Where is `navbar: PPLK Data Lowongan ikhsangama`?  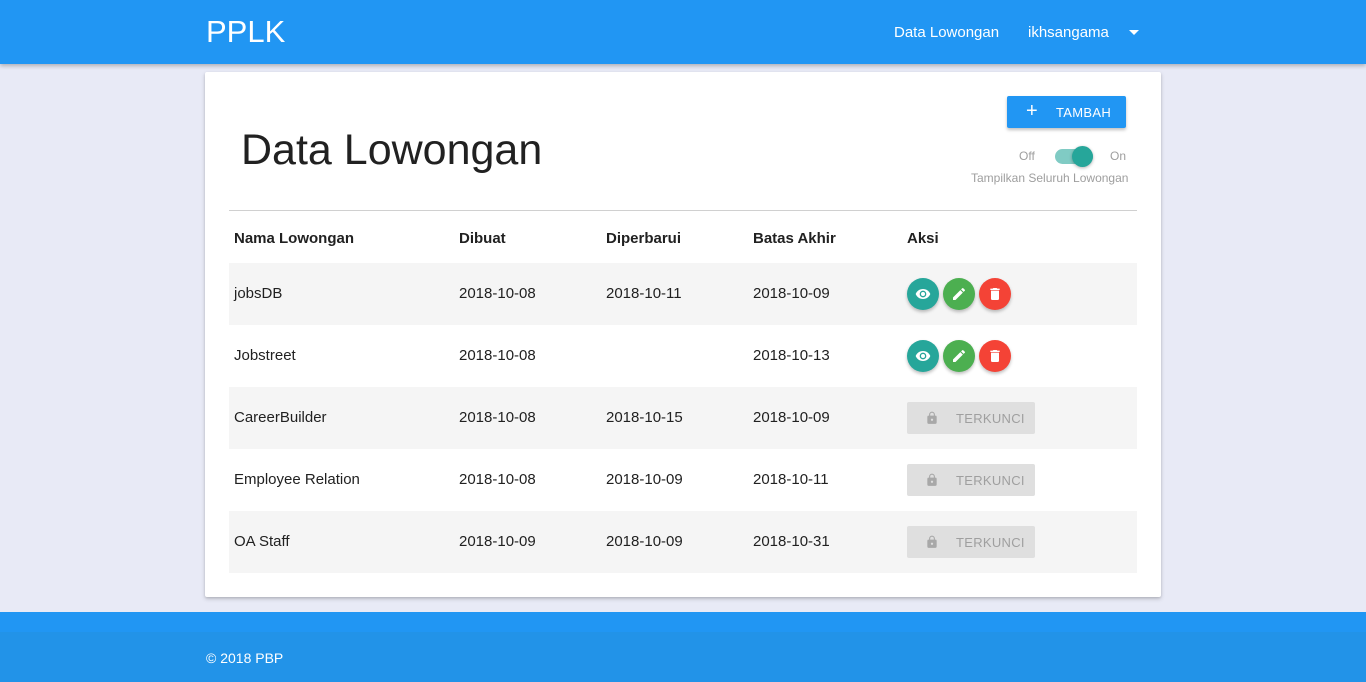
navbar: PPLK Data Lowongan ikhsangama is located at coordinates (683, 32).